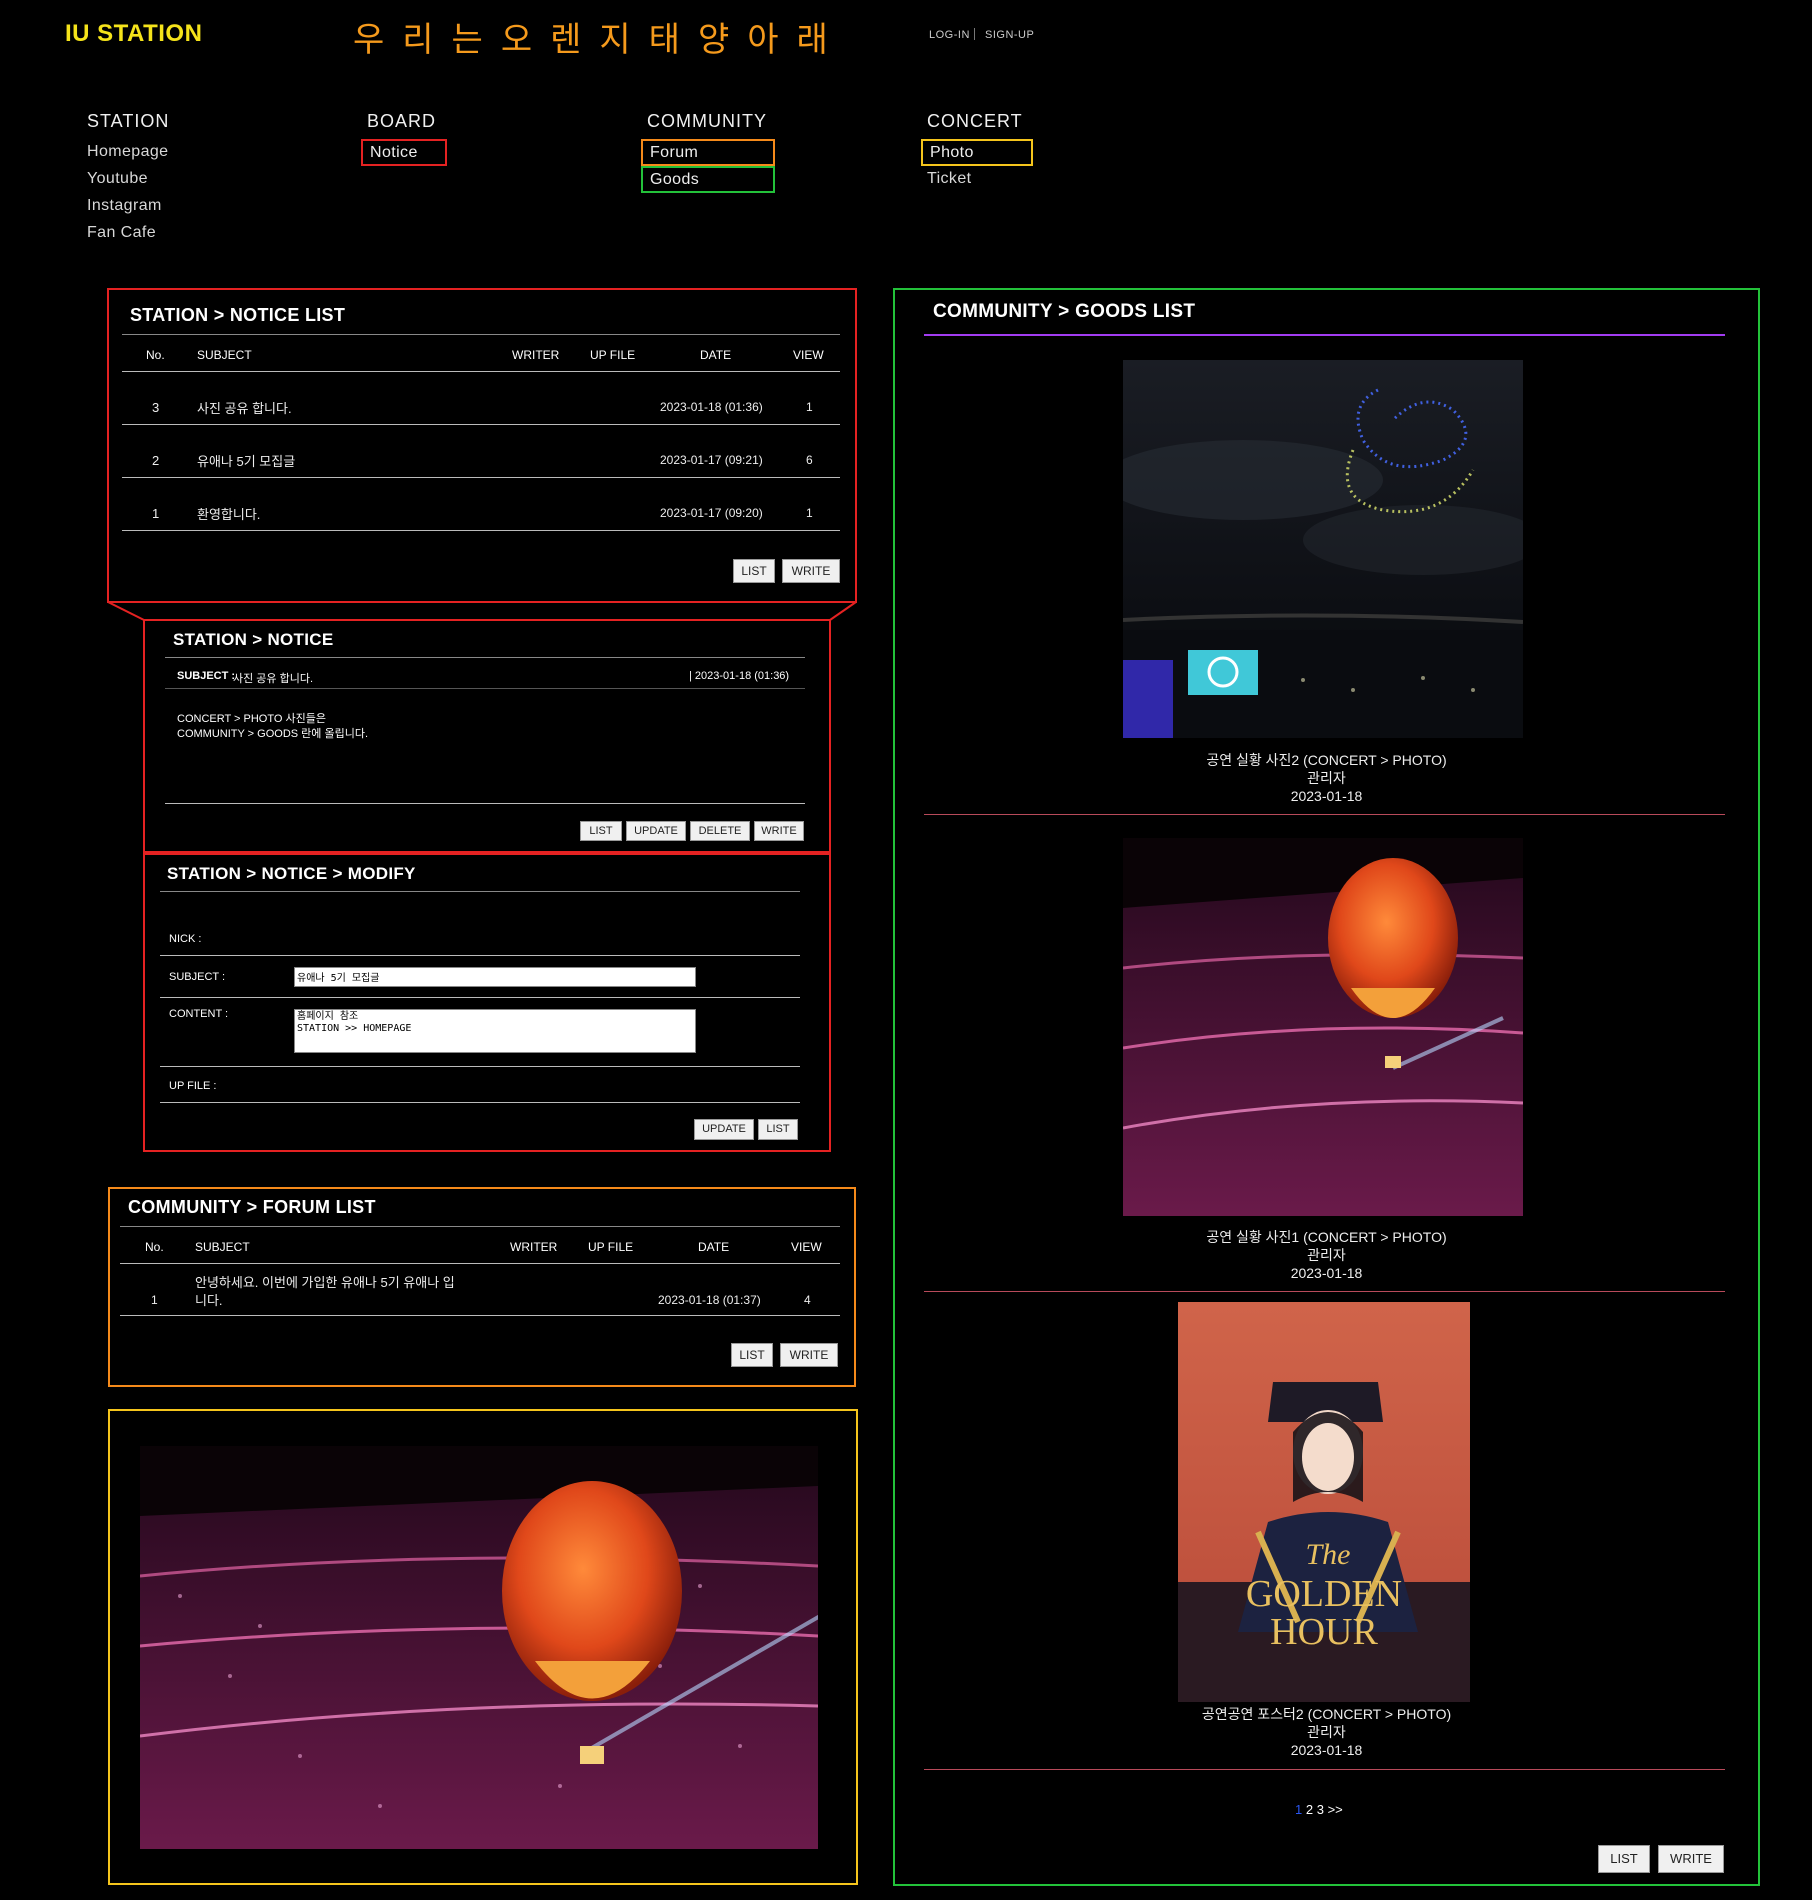 The image size is (1812, 1900). What do you see at coordinates (128, 121) in the screenshot?
I see `nav-station-heading: STATION` at bounding box center [128, 121].